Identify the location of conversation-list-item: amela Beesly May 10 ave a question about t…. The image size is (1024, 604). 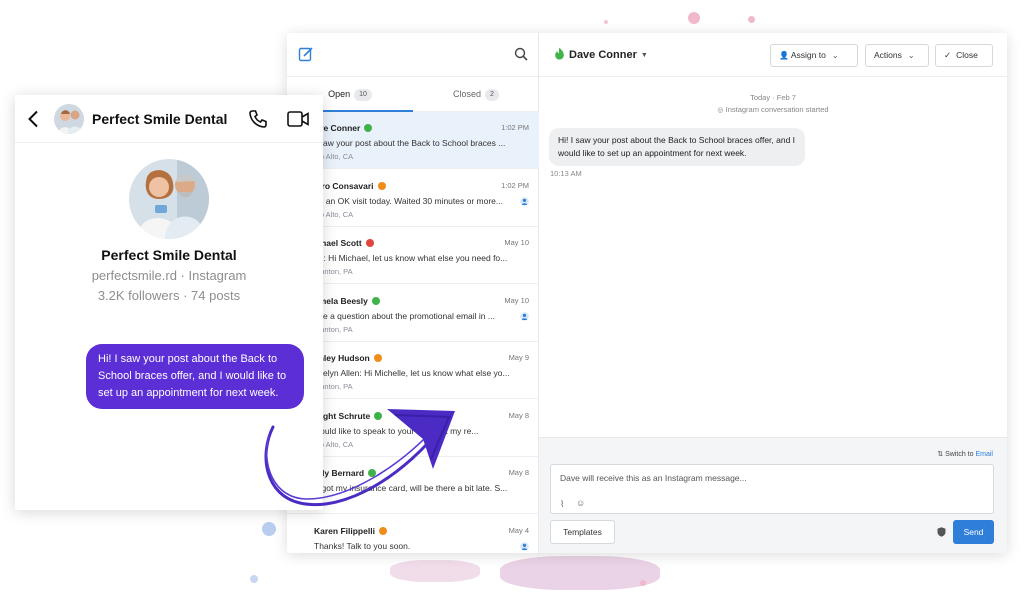
(413, 313).